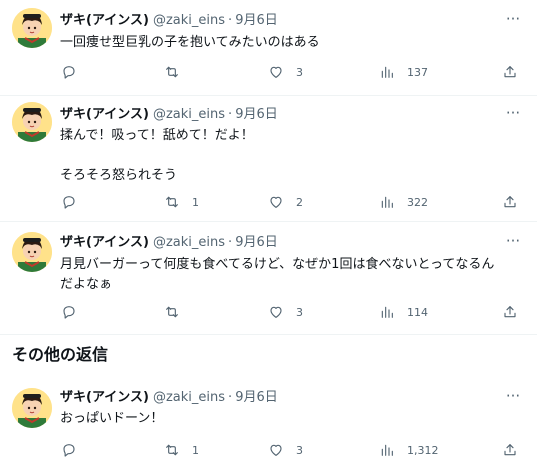  Describe the element at coordinates (403, 202) in the screenshot. I see `views-button: 322` at that location.